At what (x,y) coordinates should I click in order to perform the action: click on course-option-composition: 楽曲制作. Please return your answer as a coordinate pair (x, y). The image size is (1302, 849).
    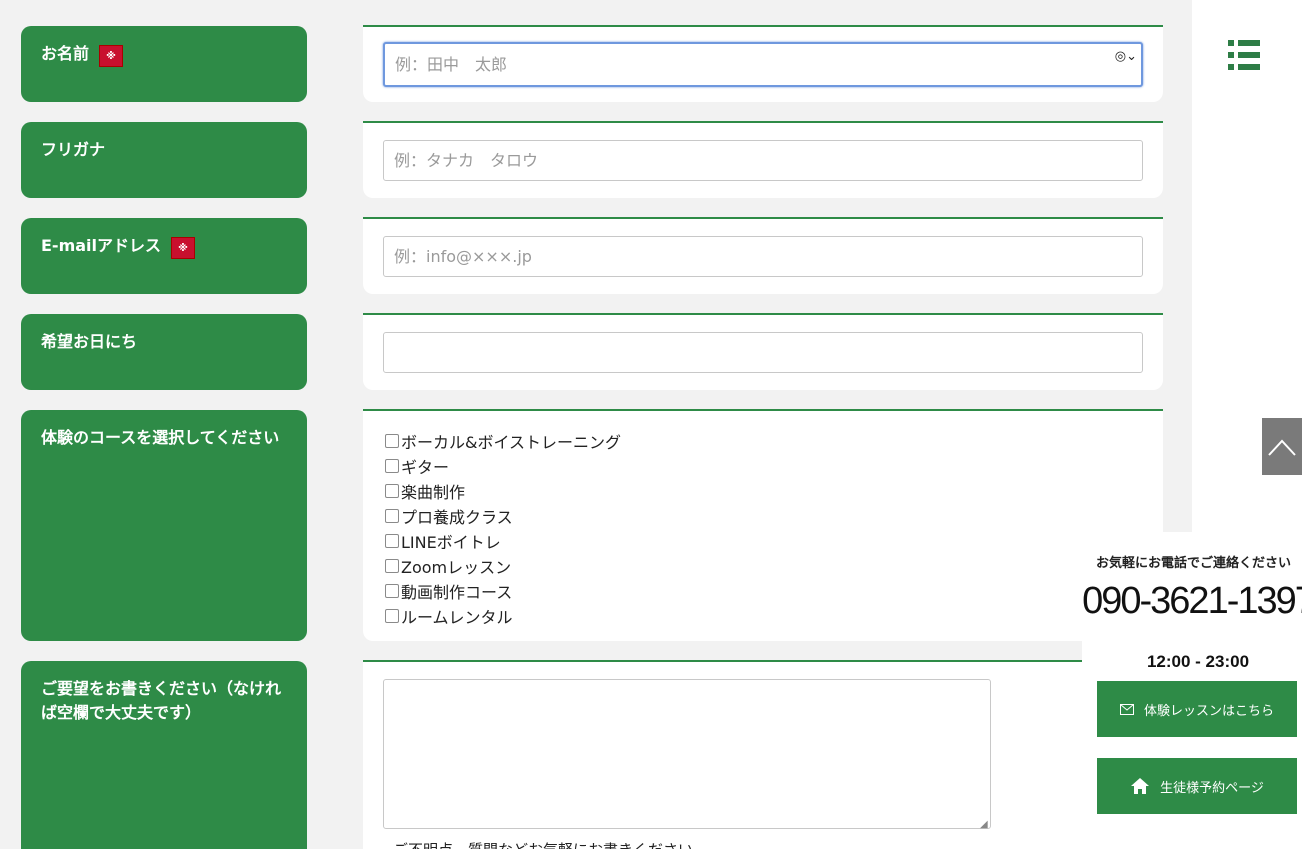
    Looking at the image, I should click on (503, 490).